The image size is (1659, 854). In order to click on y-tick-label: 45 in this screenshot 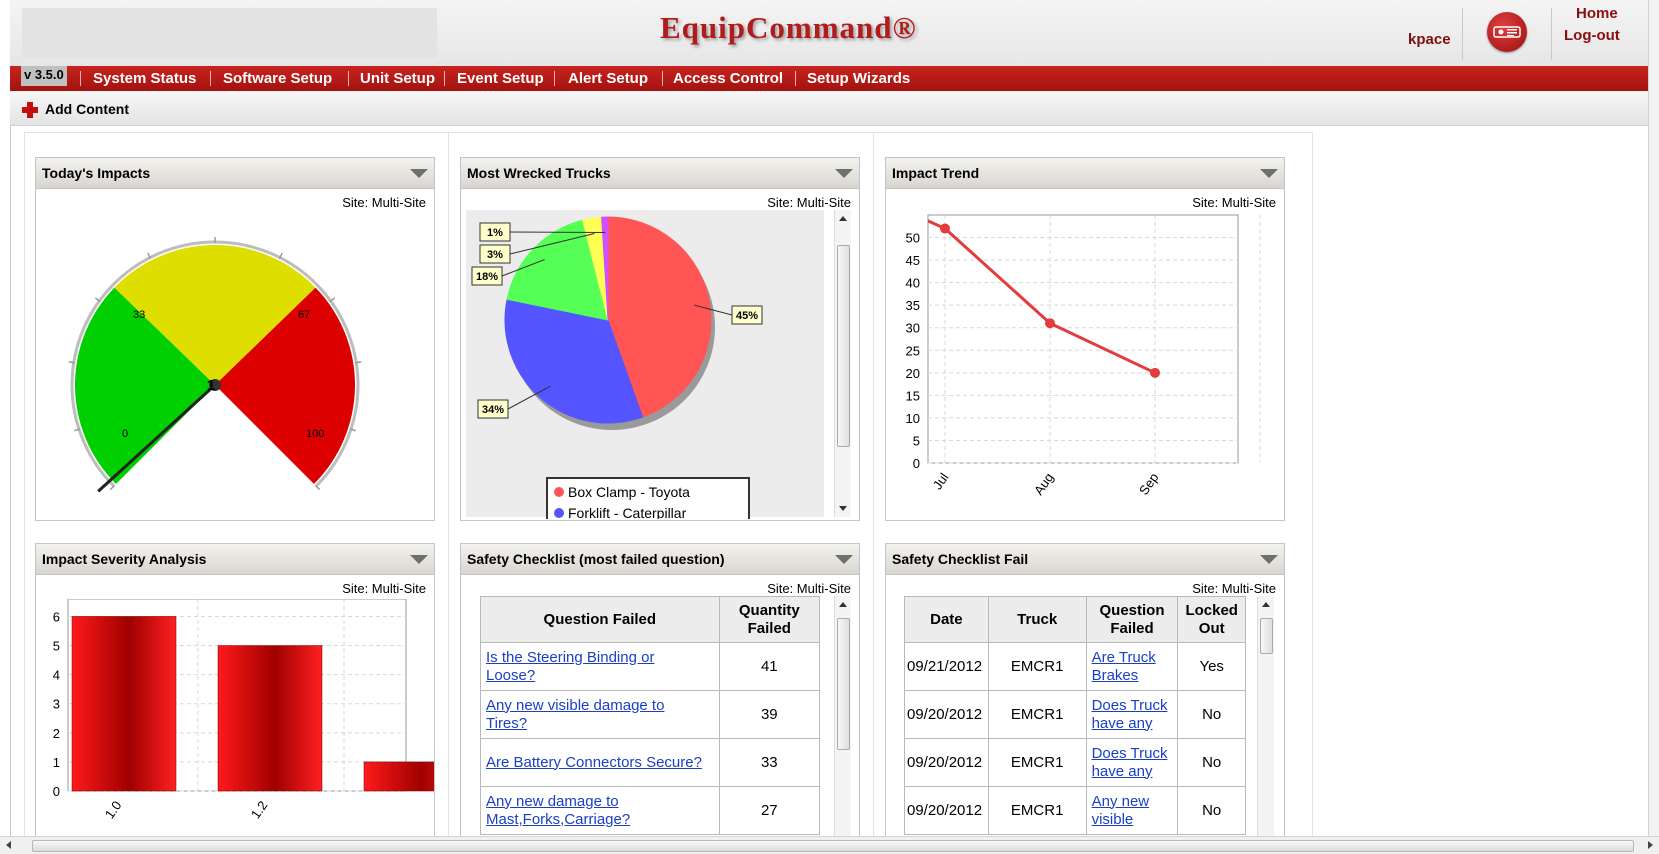, I will do `click(913, 260)`.